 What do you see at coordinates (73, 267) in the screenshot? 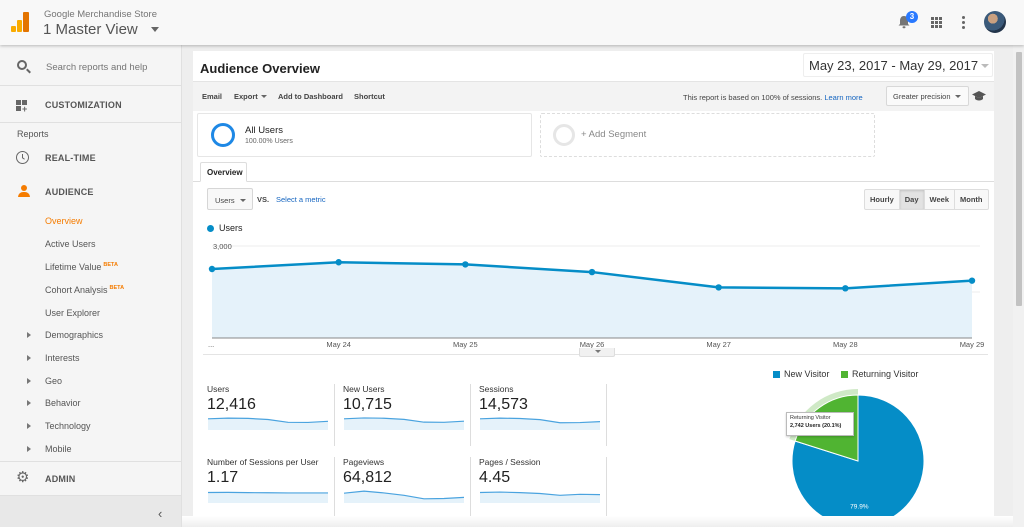
I see `sidebar-subitem-label: Lifetime Value` at bounding box center [73, 267].